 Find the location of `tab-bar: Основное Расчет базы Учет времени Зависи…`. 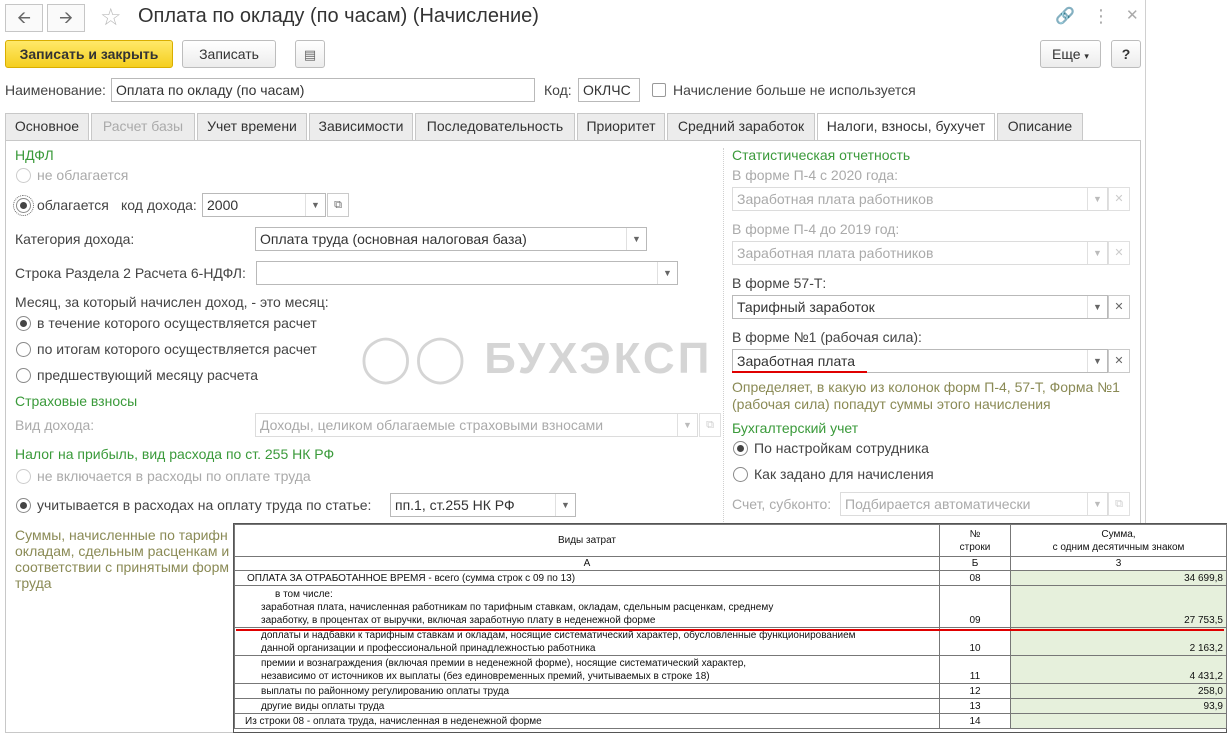

tab-bar: Основное Расчет базы Учет времени Зависи… is located at coordinates (575, 127).